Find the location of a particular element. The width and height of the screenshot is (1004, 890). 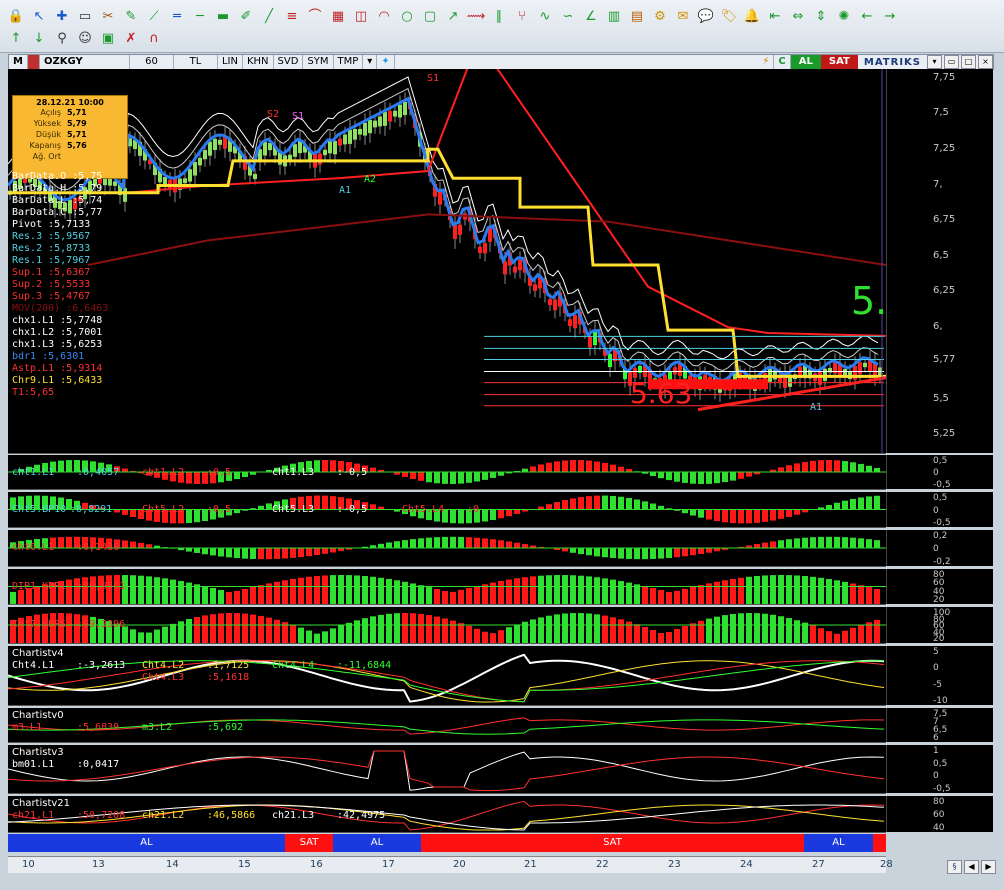

indicator-axis-chartistv4: 5 0 -5 -10 is located at coordinates (939, 676).